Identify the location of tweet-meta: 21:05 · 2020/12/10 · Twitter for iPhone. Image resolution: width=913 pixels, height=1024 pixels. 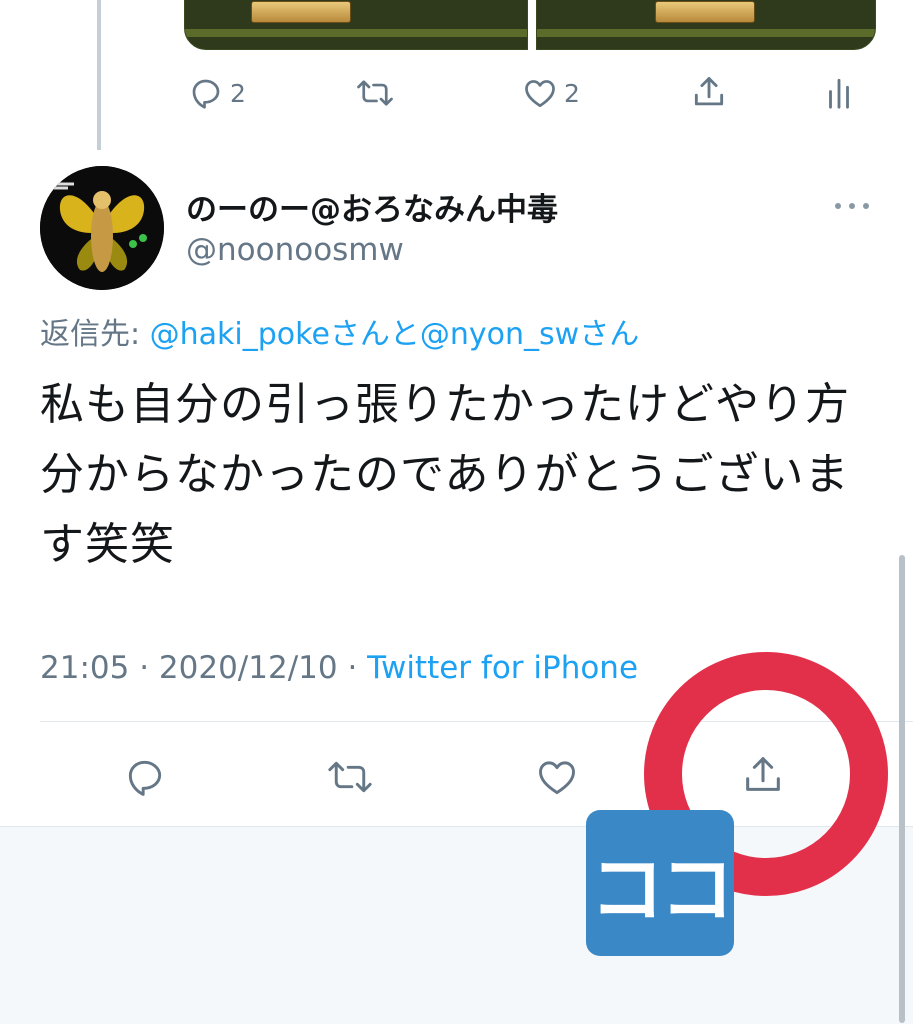
(339, 668).